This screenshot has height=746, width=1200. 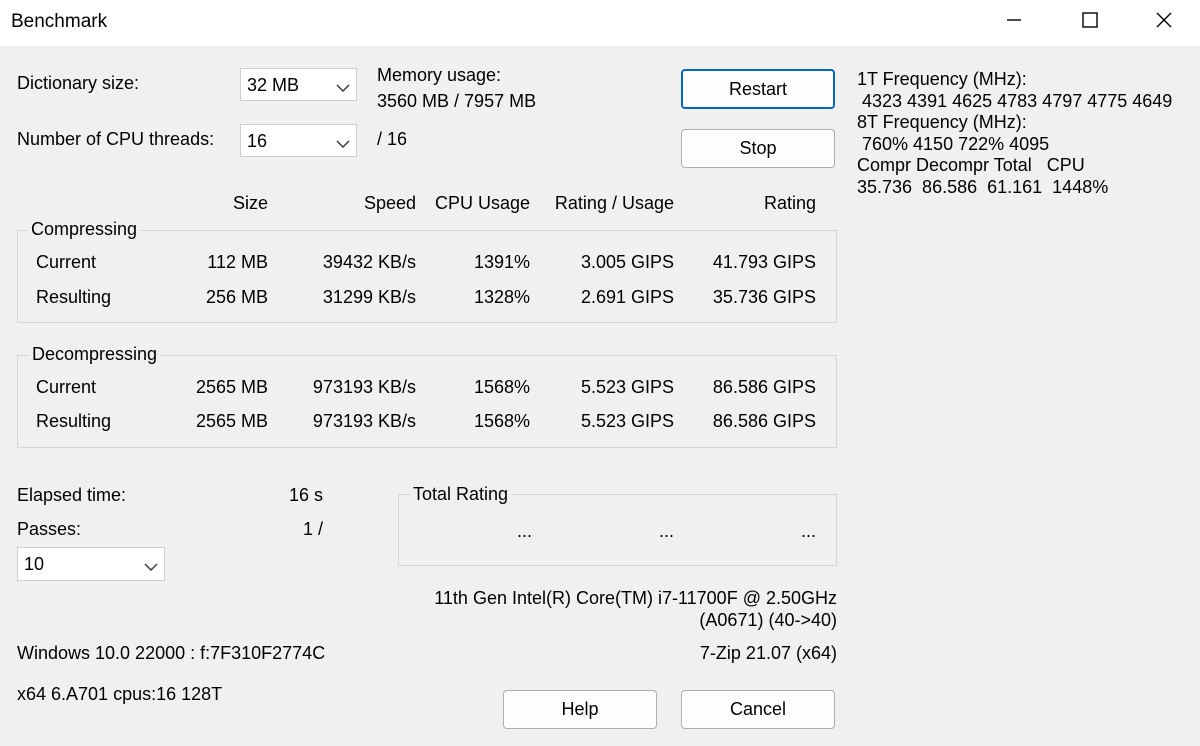 I want to click on header-speed: Speed, so click(x=389, y=203).